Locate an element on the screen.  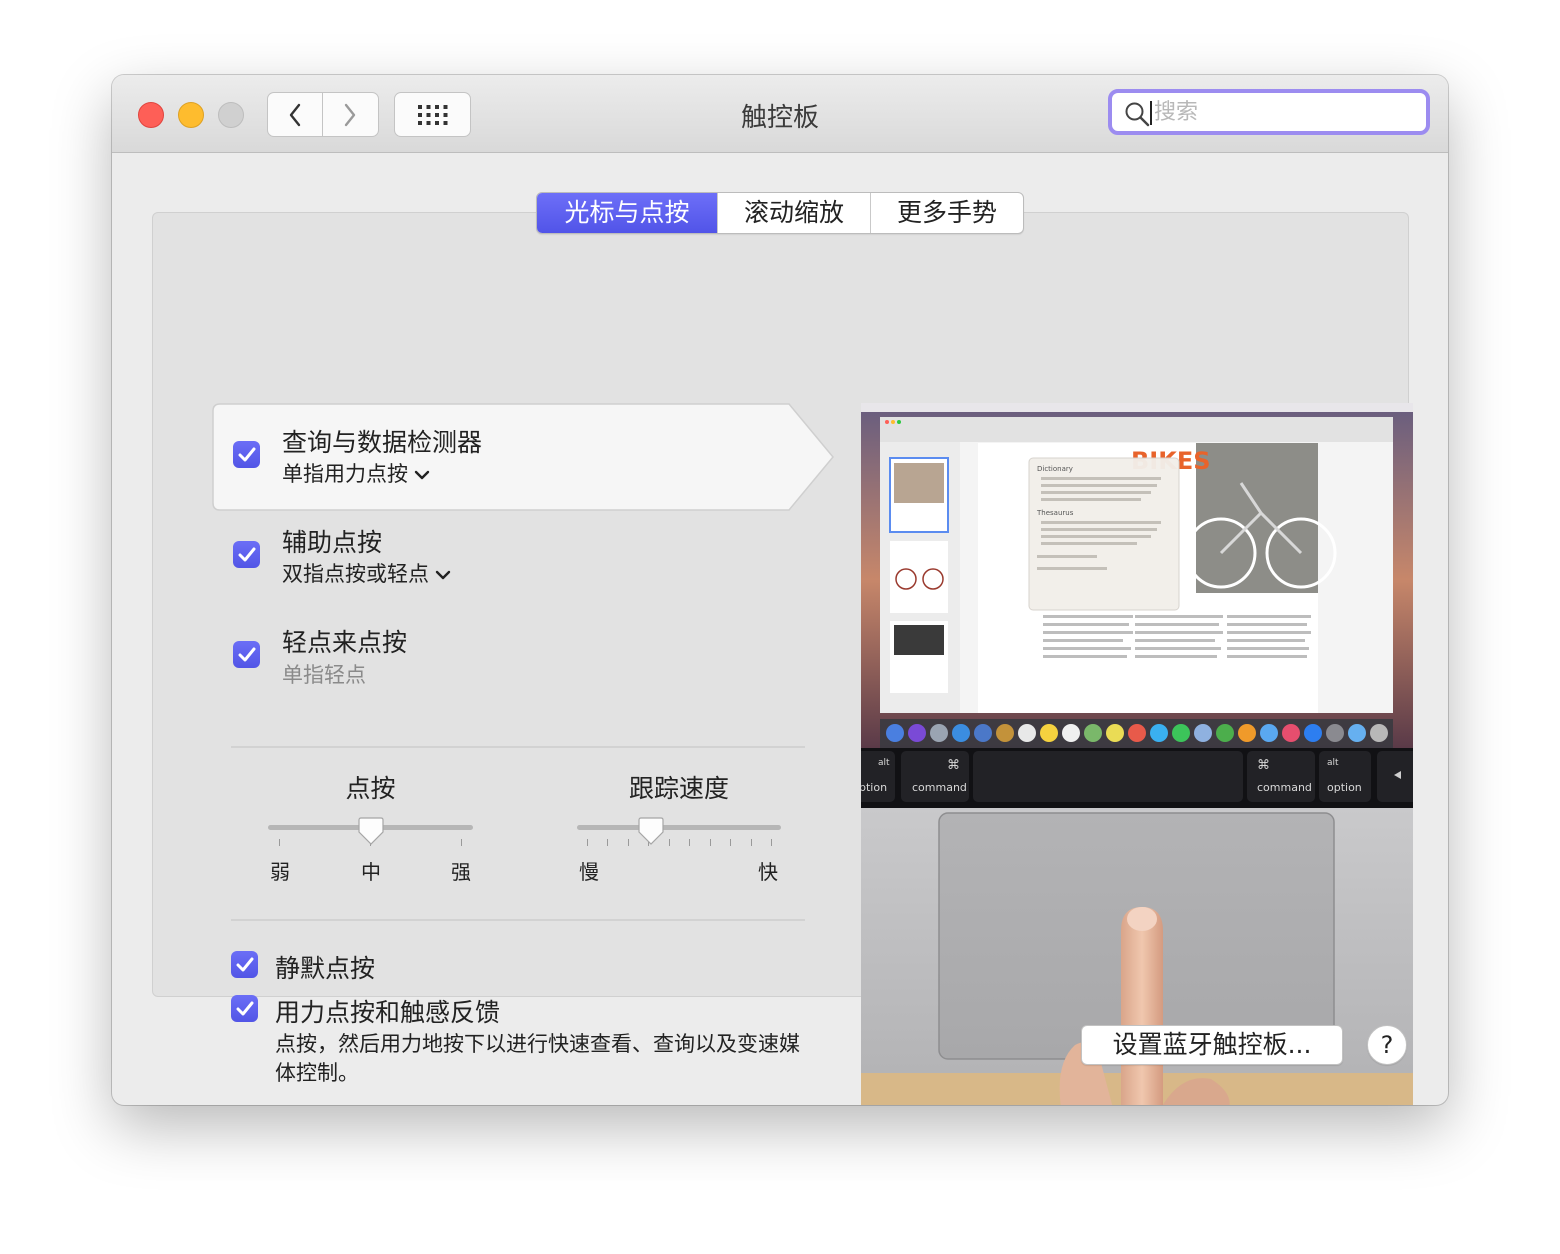
tap-to-click-description: 单指轻点 is located at coordinates (324, 675).